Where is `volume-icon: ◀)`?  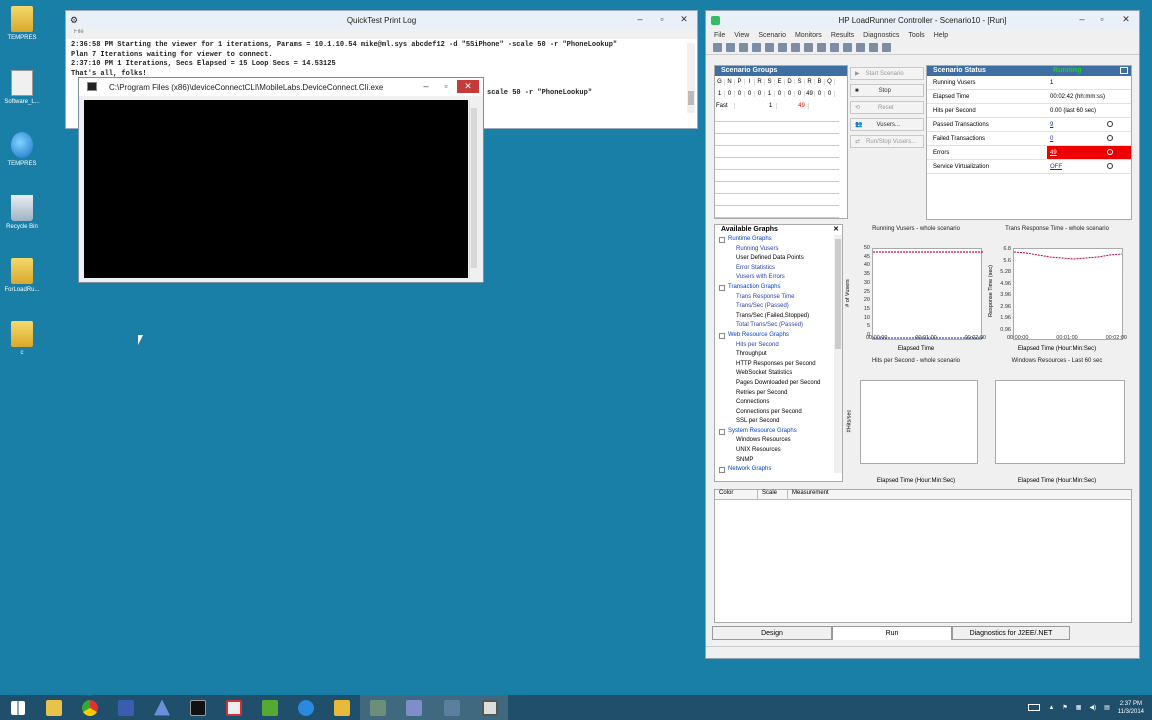
volume-icon: ◀) is located at coordinates (1092, 707).